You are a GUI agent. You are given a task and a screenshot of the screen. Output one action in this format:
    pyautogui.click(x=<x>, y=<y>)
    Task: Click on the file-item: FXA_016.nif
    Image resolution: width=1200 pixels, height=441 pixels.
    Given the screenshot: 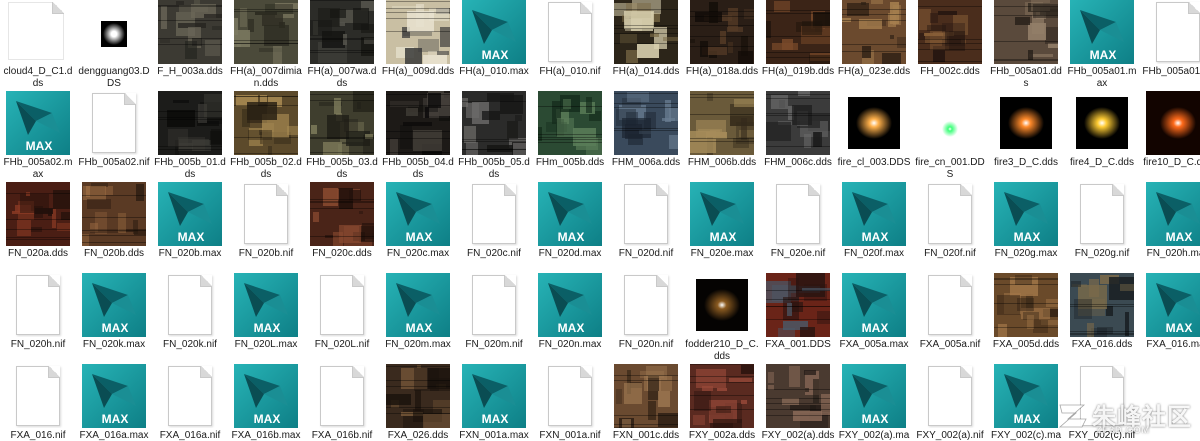 What is the action you would take?
    pyautogui.click(x=38, y=402)
    